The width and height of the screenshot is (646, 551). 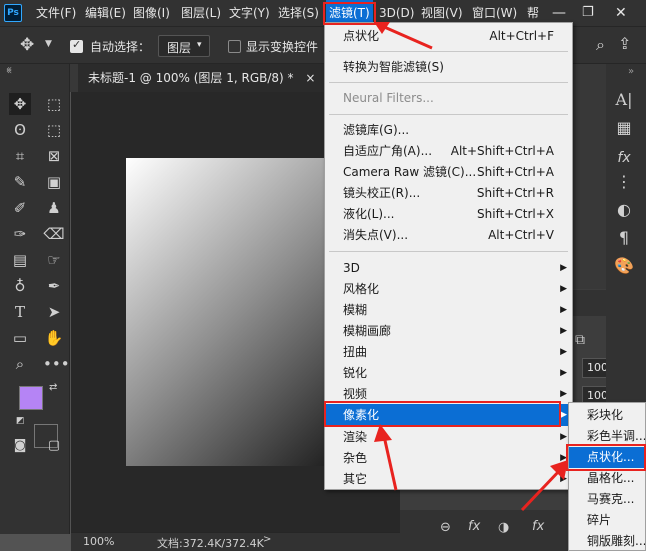 I want to click on zoom-tool-icon: ⌕, so click(x=20, y=364).